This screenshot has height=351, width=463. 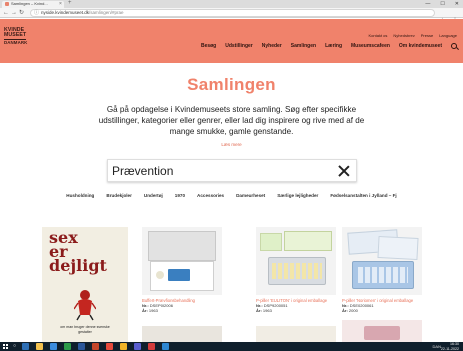 What do you see at coordinates (208, 46) in the screenshot?
I see `nav-item-visit: Besøg` at bounding box center [208, 46].